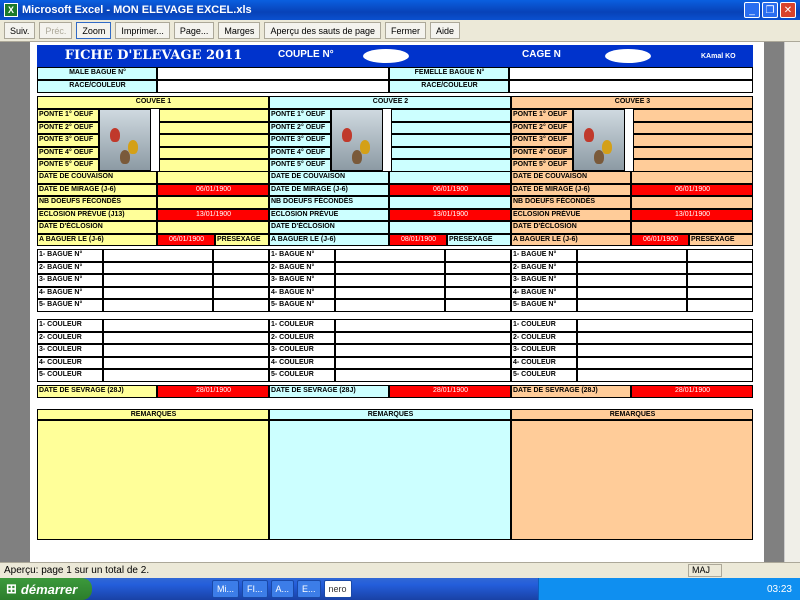  What do you see at coordinates (406, 30) in the screenshot?
I see `close-preview-button: Fermer` at bounding box center [406, 30].